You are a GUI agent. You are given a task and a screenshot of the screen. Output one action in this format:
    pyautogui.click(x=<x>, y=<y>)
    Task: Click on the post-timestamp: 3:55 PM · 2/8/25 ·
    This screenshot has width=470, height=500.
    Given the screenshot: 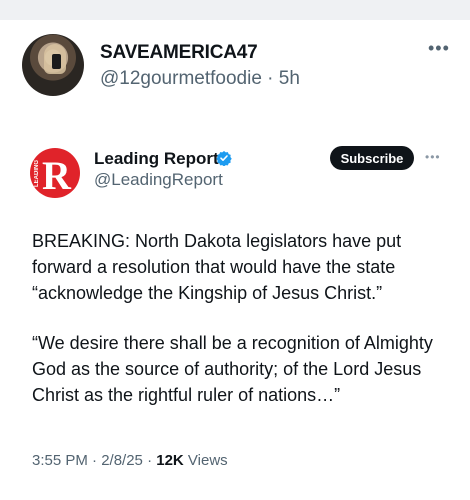 What is the action you would take?
    pyautogui.click(x=94, y=460)
    